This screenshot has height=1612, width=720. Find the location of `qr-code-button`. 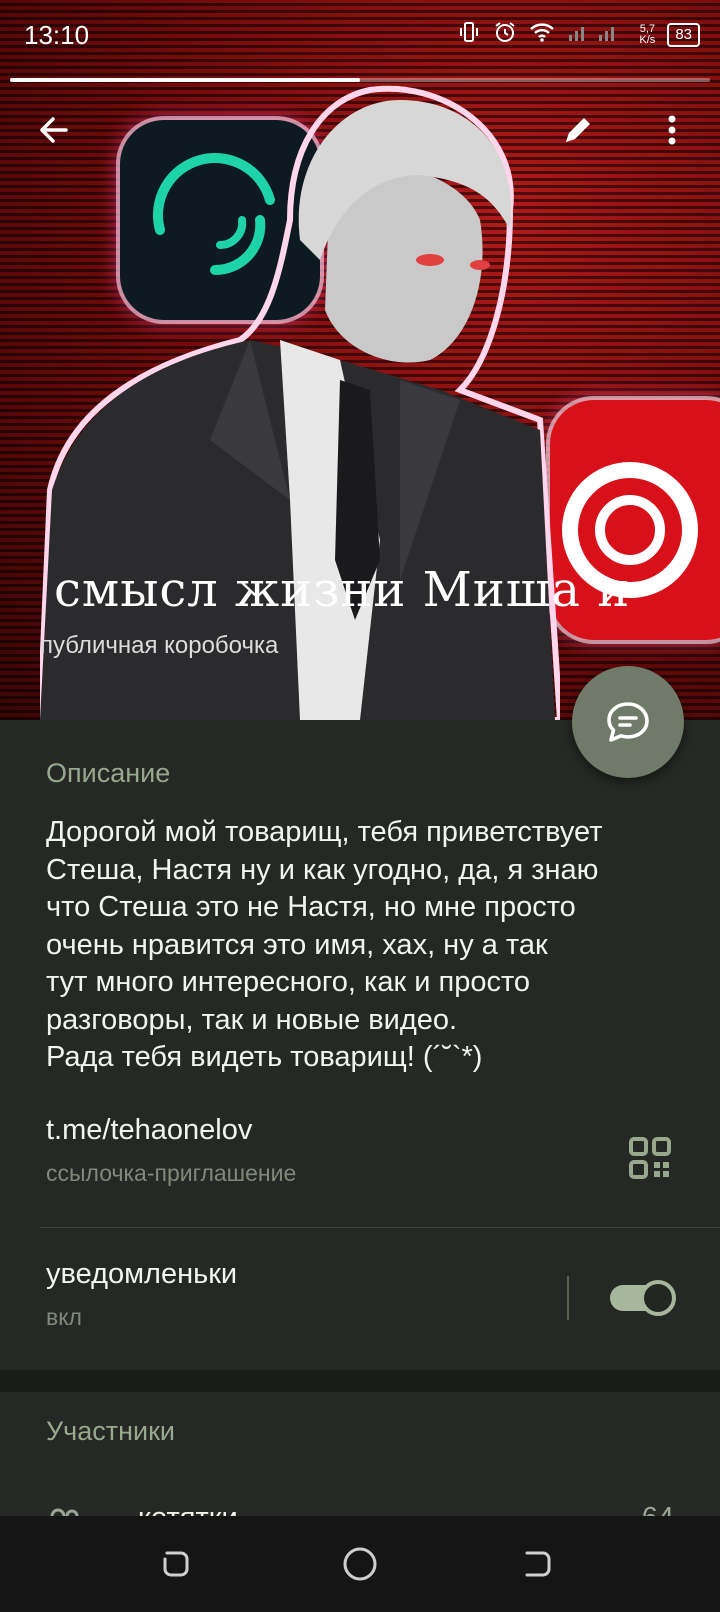

qr-code-button is located at coordinates (650, 1158).